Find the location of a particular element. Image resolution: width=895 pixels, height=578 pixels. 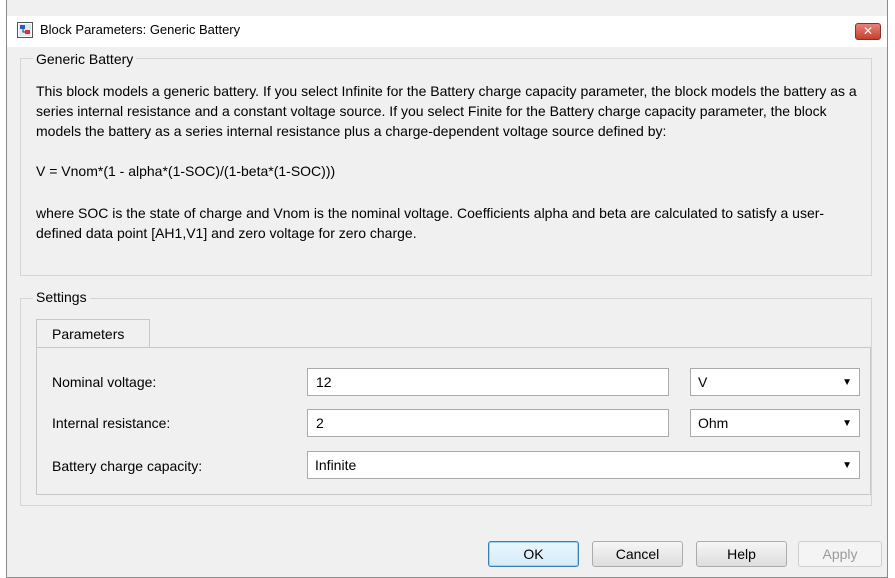

internal-resistance-input: 2 is located at coordinates (488, 423).